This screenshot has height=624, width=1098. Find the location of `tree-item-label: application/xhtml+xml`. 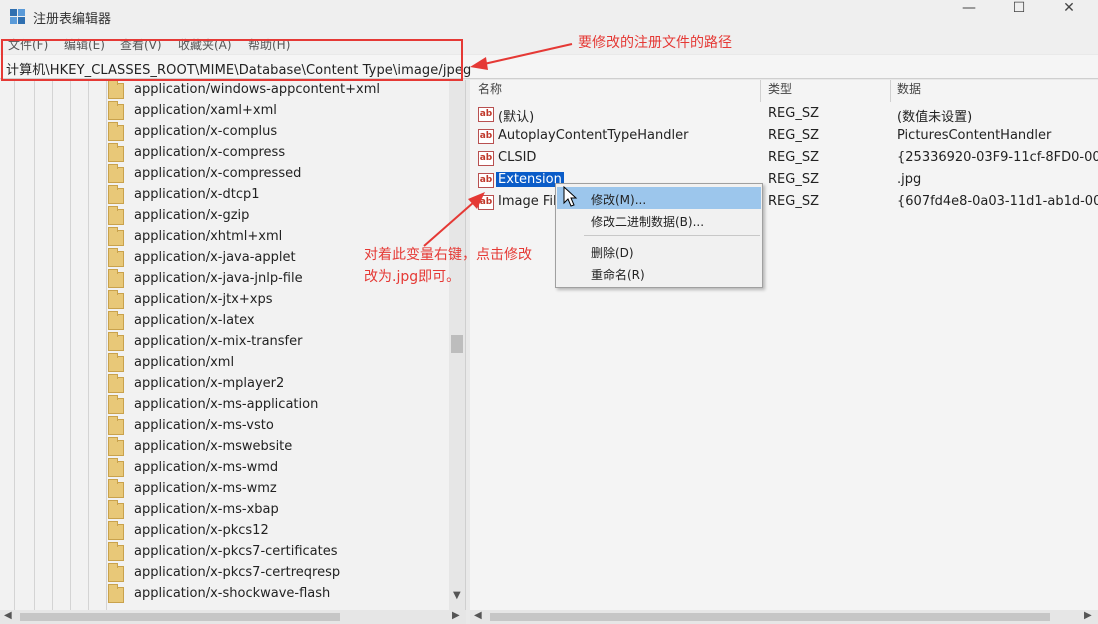

tree-item-label: application/xhtml+xml is located at coordinates (208, 236).